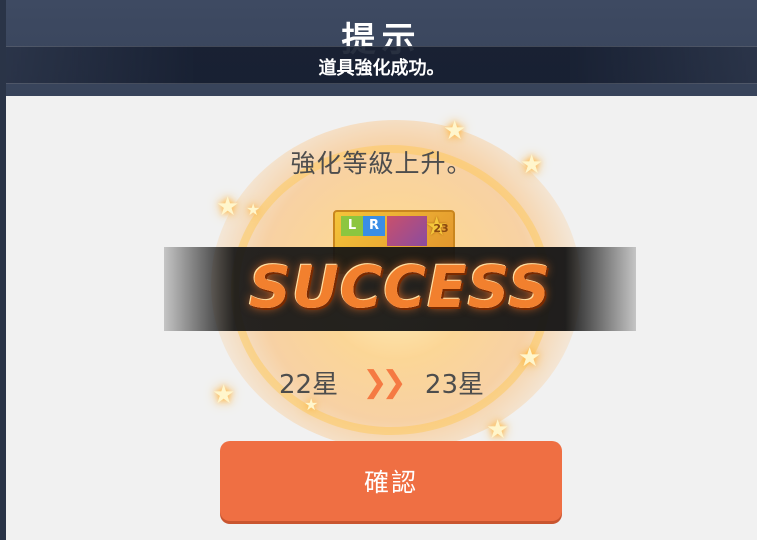 The image size is (757, 540). Describe the element at coordinates (374, 226) in the screenshot. I see `rarity-badge-r: R` at that location.